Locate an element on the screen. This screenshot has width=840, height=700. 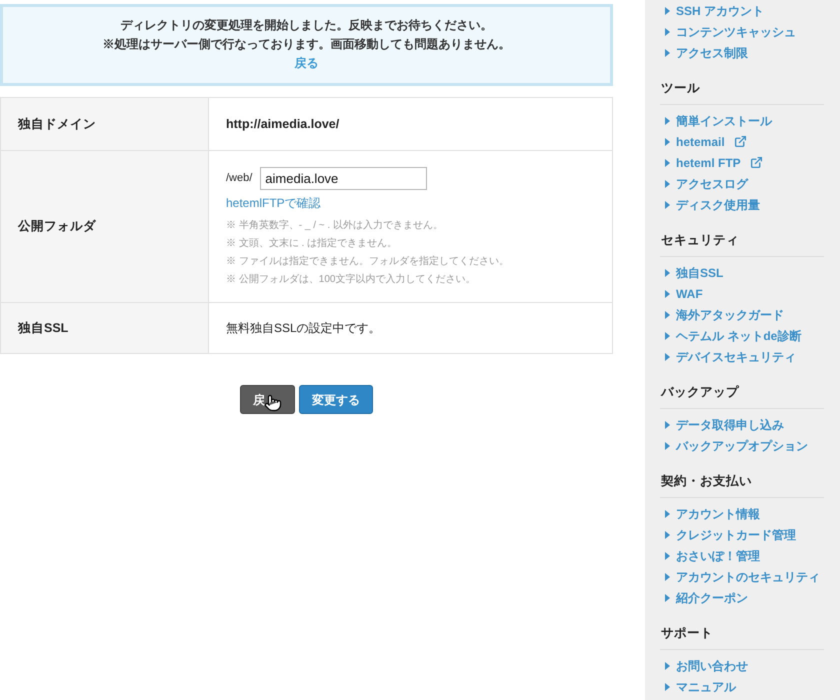
notice-text: ※処理はサーバー側で行なっております。画面移動しても問題ありません。 is located at coordinates (306, 44).